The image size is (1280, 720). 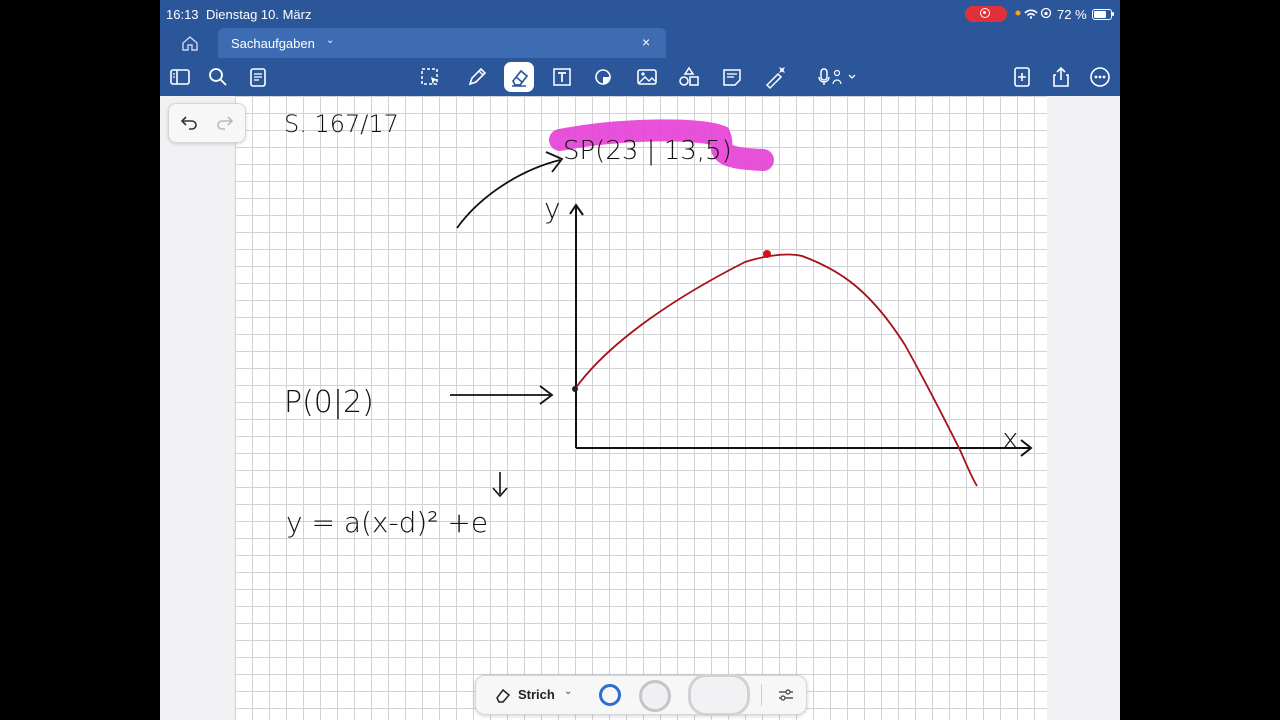 I want to click on undo-redo-panel, so click(x=207, y=123).